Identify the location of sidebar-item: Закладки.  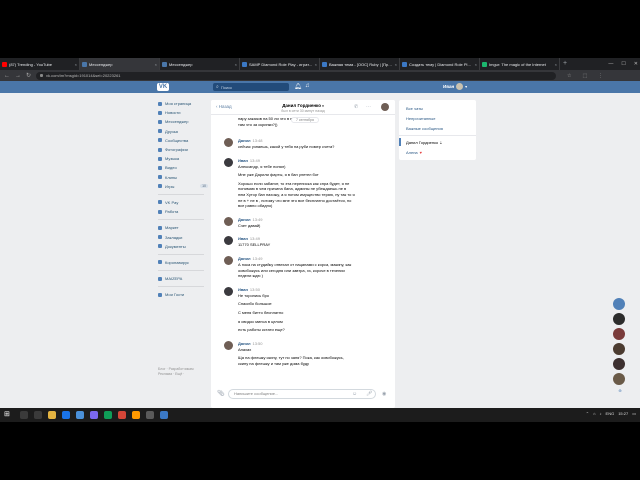
(183, 236).